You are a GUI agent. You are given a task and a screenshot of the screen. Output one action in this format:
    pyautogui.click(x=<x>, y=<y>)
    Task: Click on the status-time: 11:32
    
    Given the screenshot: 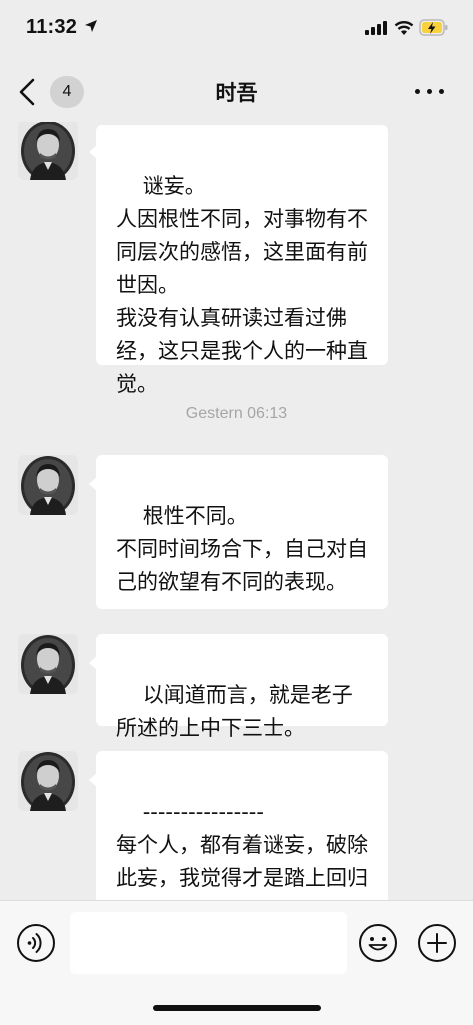 What is the action you would take?
    pyautogui.click(x=52, y=27)
    